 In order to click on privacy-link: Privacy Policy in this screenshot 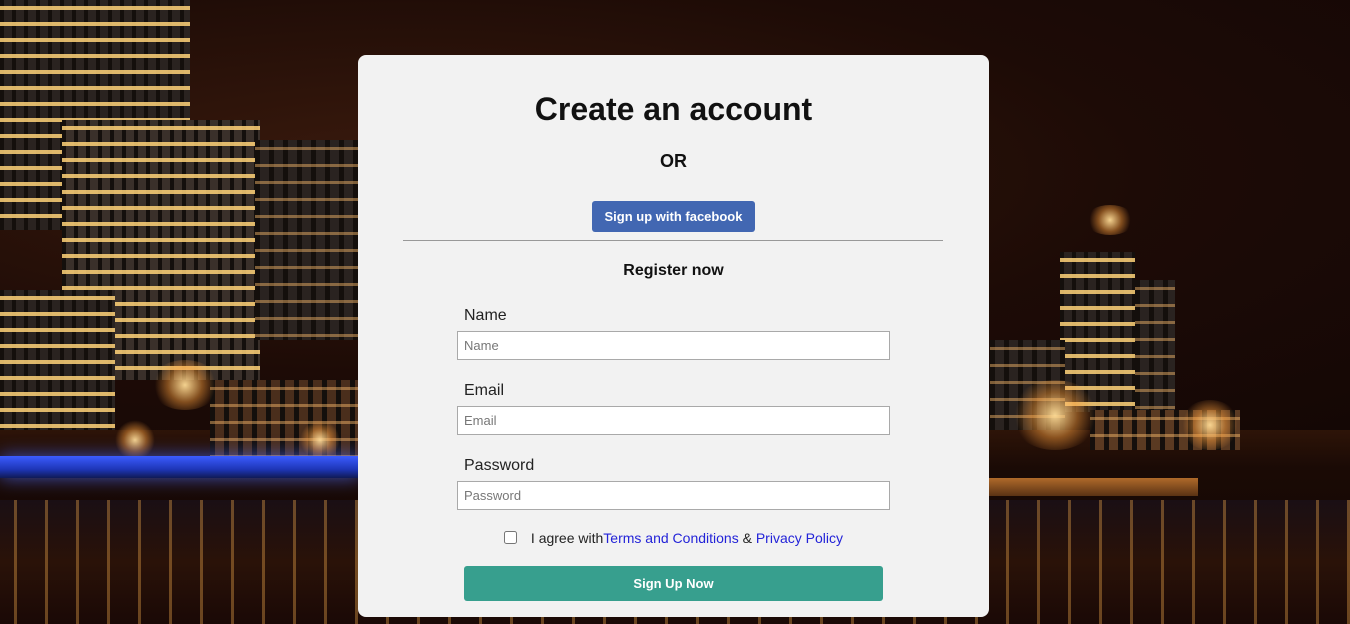, I will do `click(799, 538)`.